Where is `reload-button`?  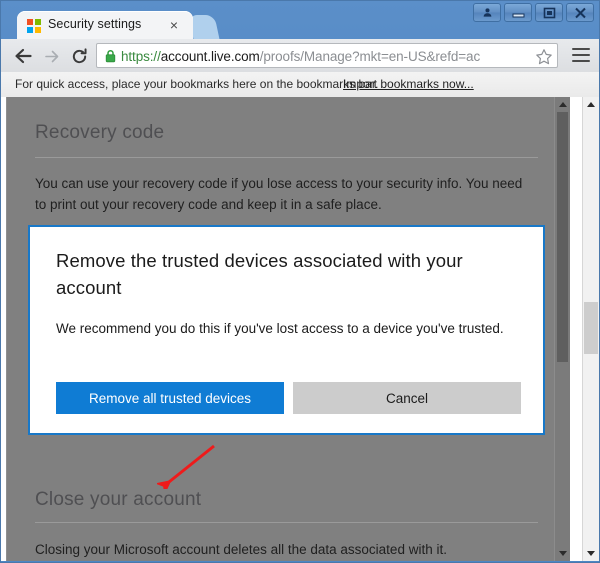
reload-button is located at coordinates (79, 56).